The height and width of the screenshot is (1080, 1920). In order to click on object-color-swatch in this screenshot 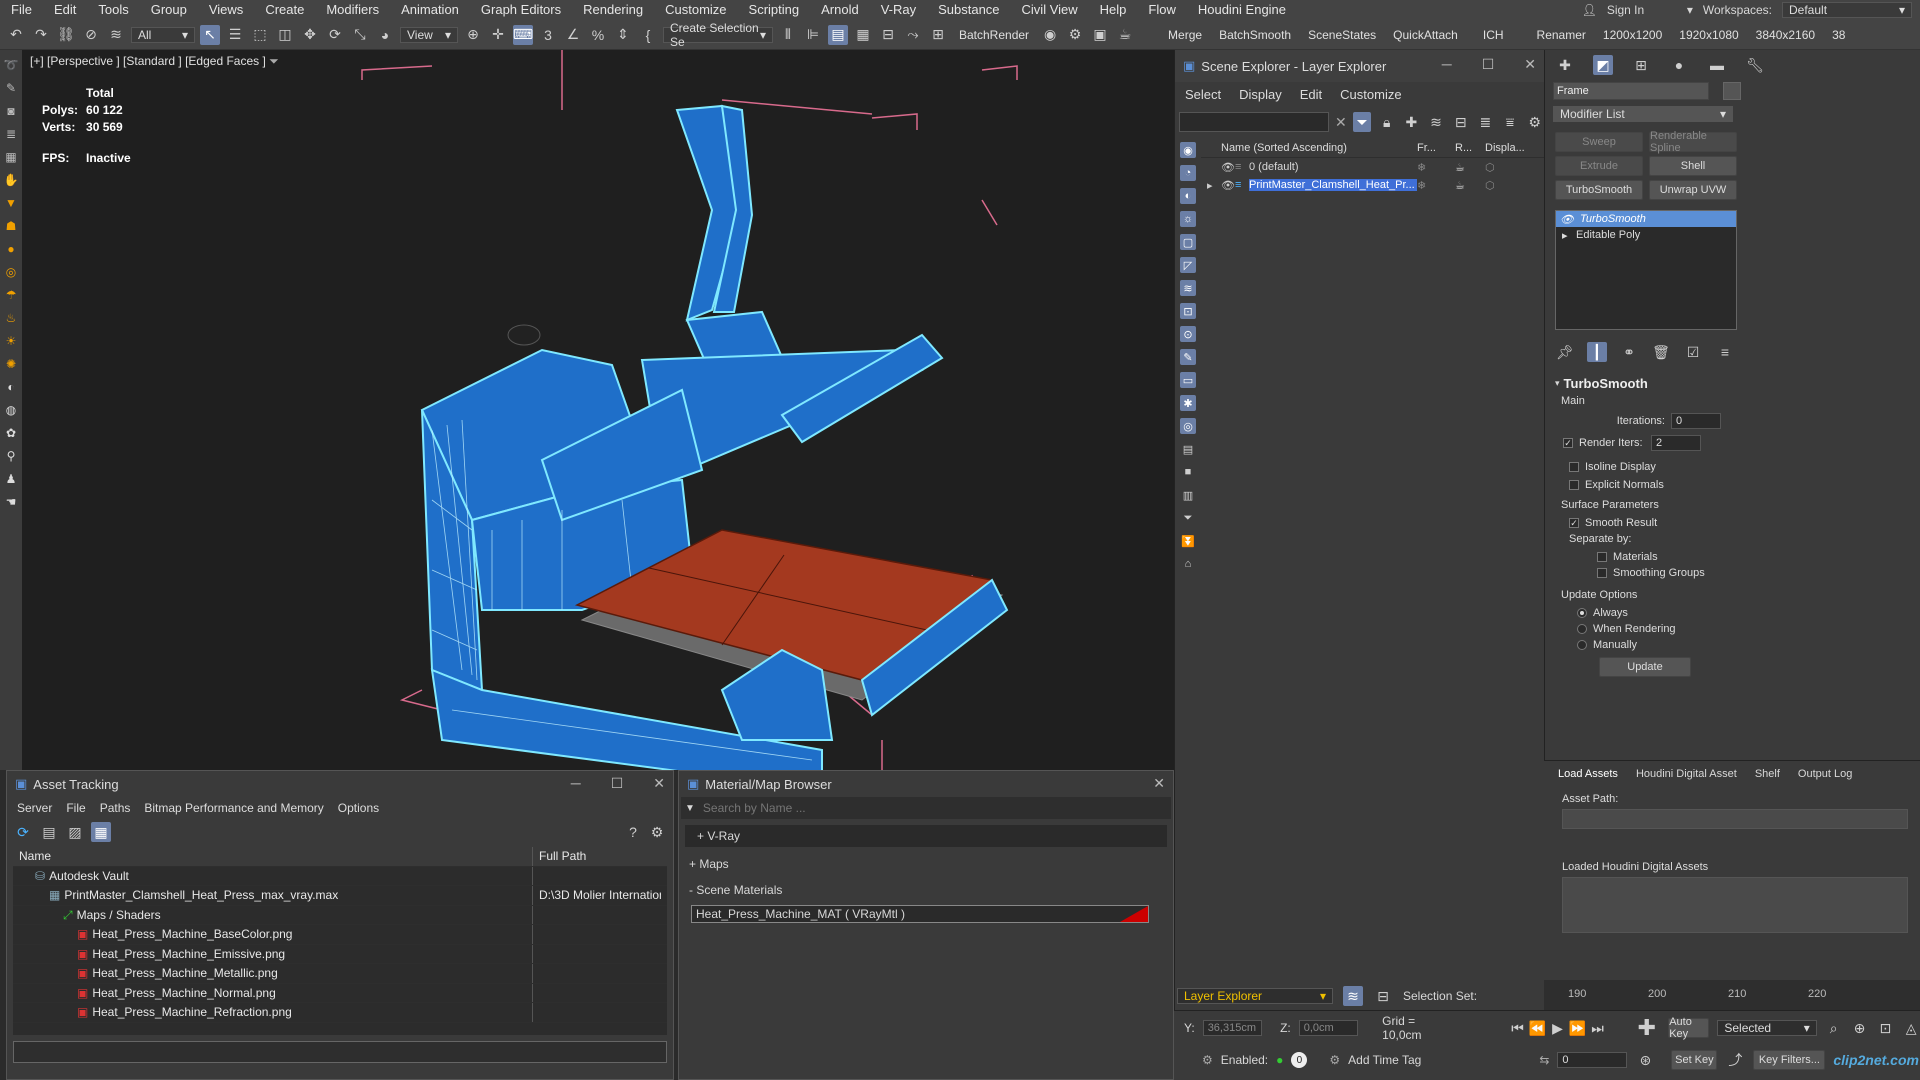, I will do `click(1732, 91)`.